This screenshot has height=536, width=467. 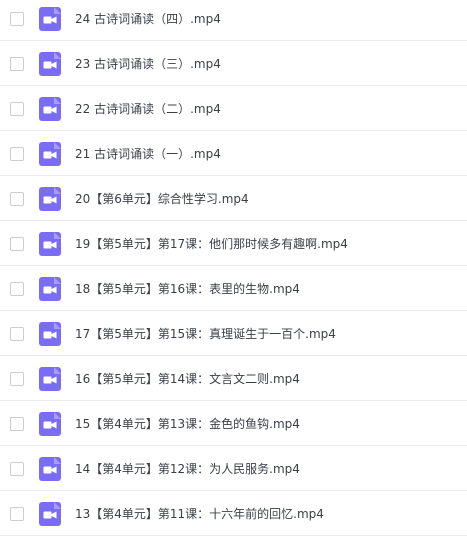 I want to click on file-row: 18【第5单元】第16课：表里的生物.mp4, so click(x=233, y=288).